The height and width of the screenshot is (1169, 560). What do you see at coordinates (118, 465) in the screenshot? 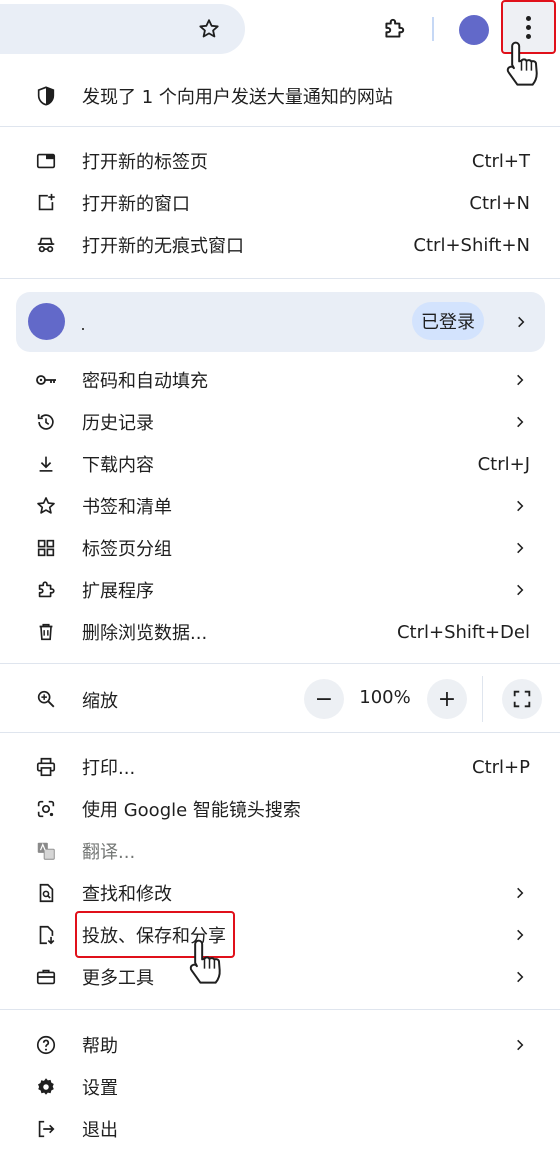
I see `menu-item-label: 下载内容` at bounding box center [118, 465].